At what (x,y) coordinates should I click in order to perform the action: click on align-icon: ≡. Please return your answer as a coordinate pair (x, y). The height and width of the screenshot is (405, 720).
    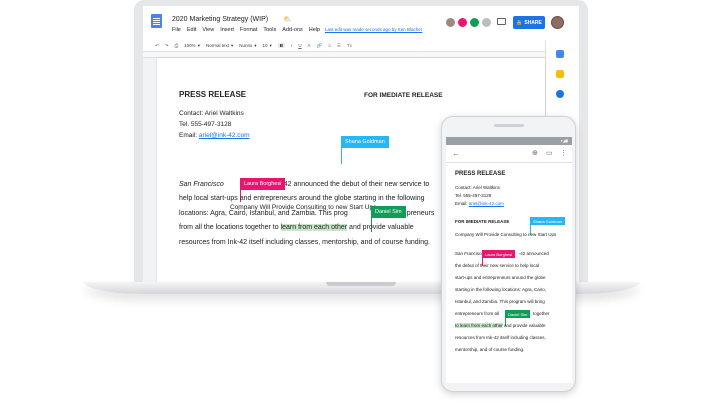
    Looking at the image, I should click on (329, 45).